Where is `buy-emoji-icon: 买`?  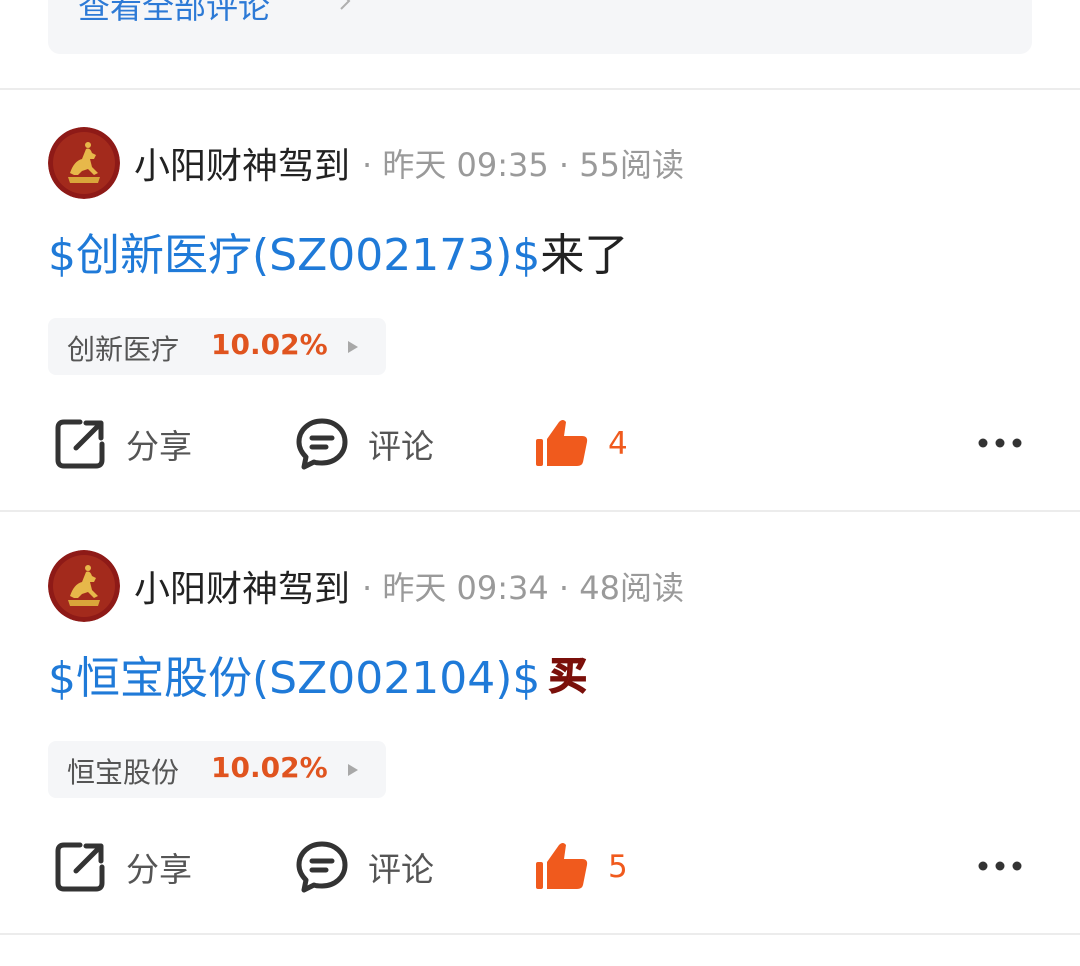
buy-emoji-icon: 买 is located at coordinates (568, 675).